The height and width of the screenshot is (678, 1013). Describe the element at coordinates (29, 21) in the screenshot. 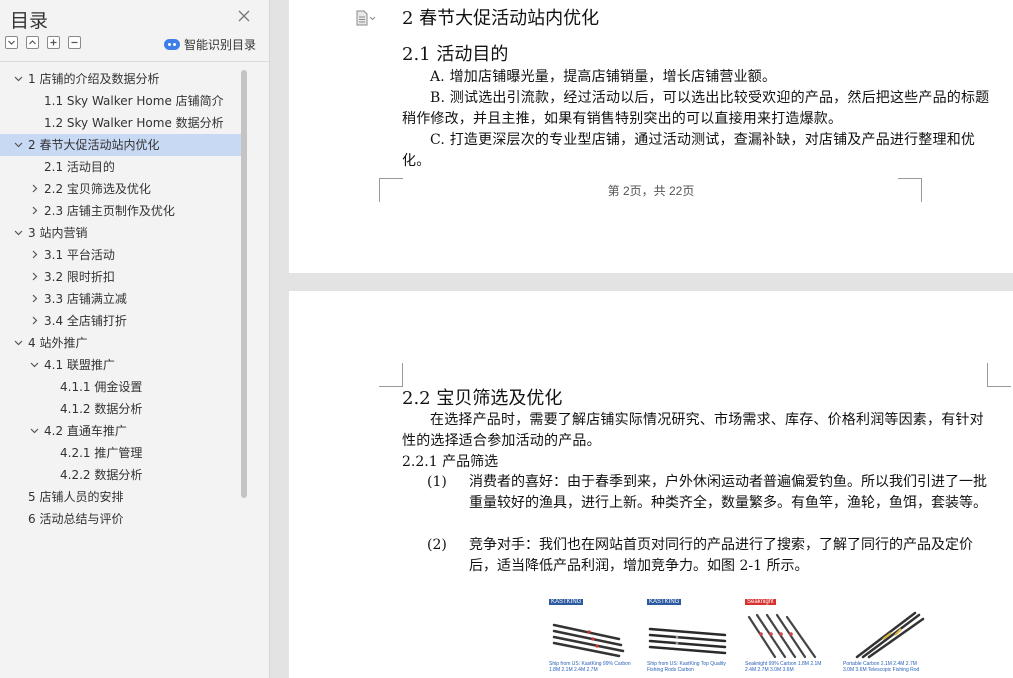

I see `sidebar-title: 目录` at that location.